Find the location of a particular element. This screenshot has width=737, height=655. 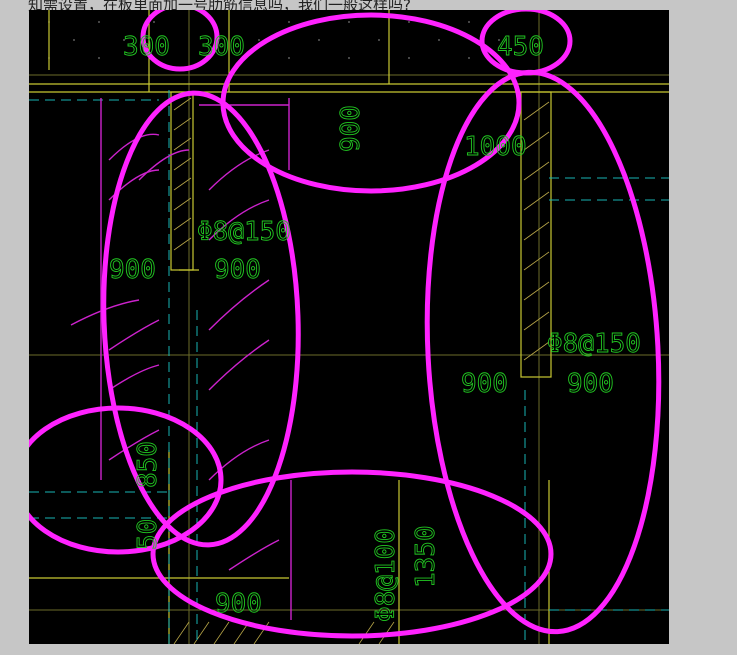

dim-label-top-1: 300 is located at coordinates (146, 47).